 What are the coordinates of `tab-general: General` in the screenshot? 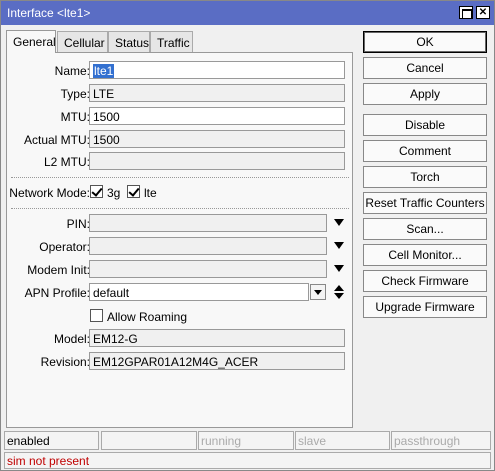 It's located at (31, 41).